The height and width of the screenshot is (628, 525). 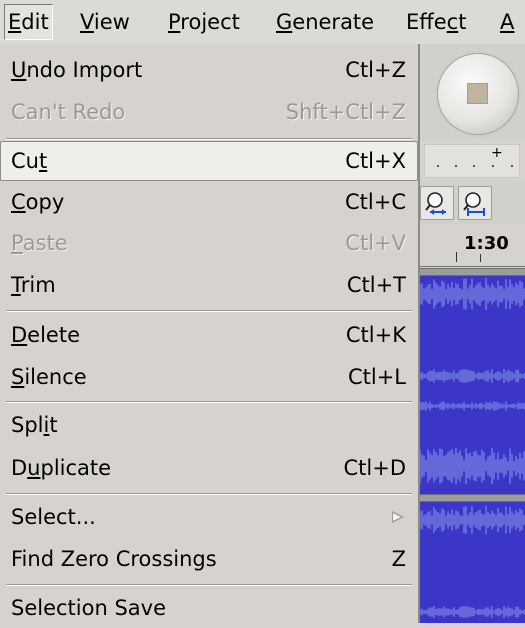 What do you see at coordinates (325, 22) in the screenshot?
I see `menu-generate: Generate` at bounding box center [325, 22].